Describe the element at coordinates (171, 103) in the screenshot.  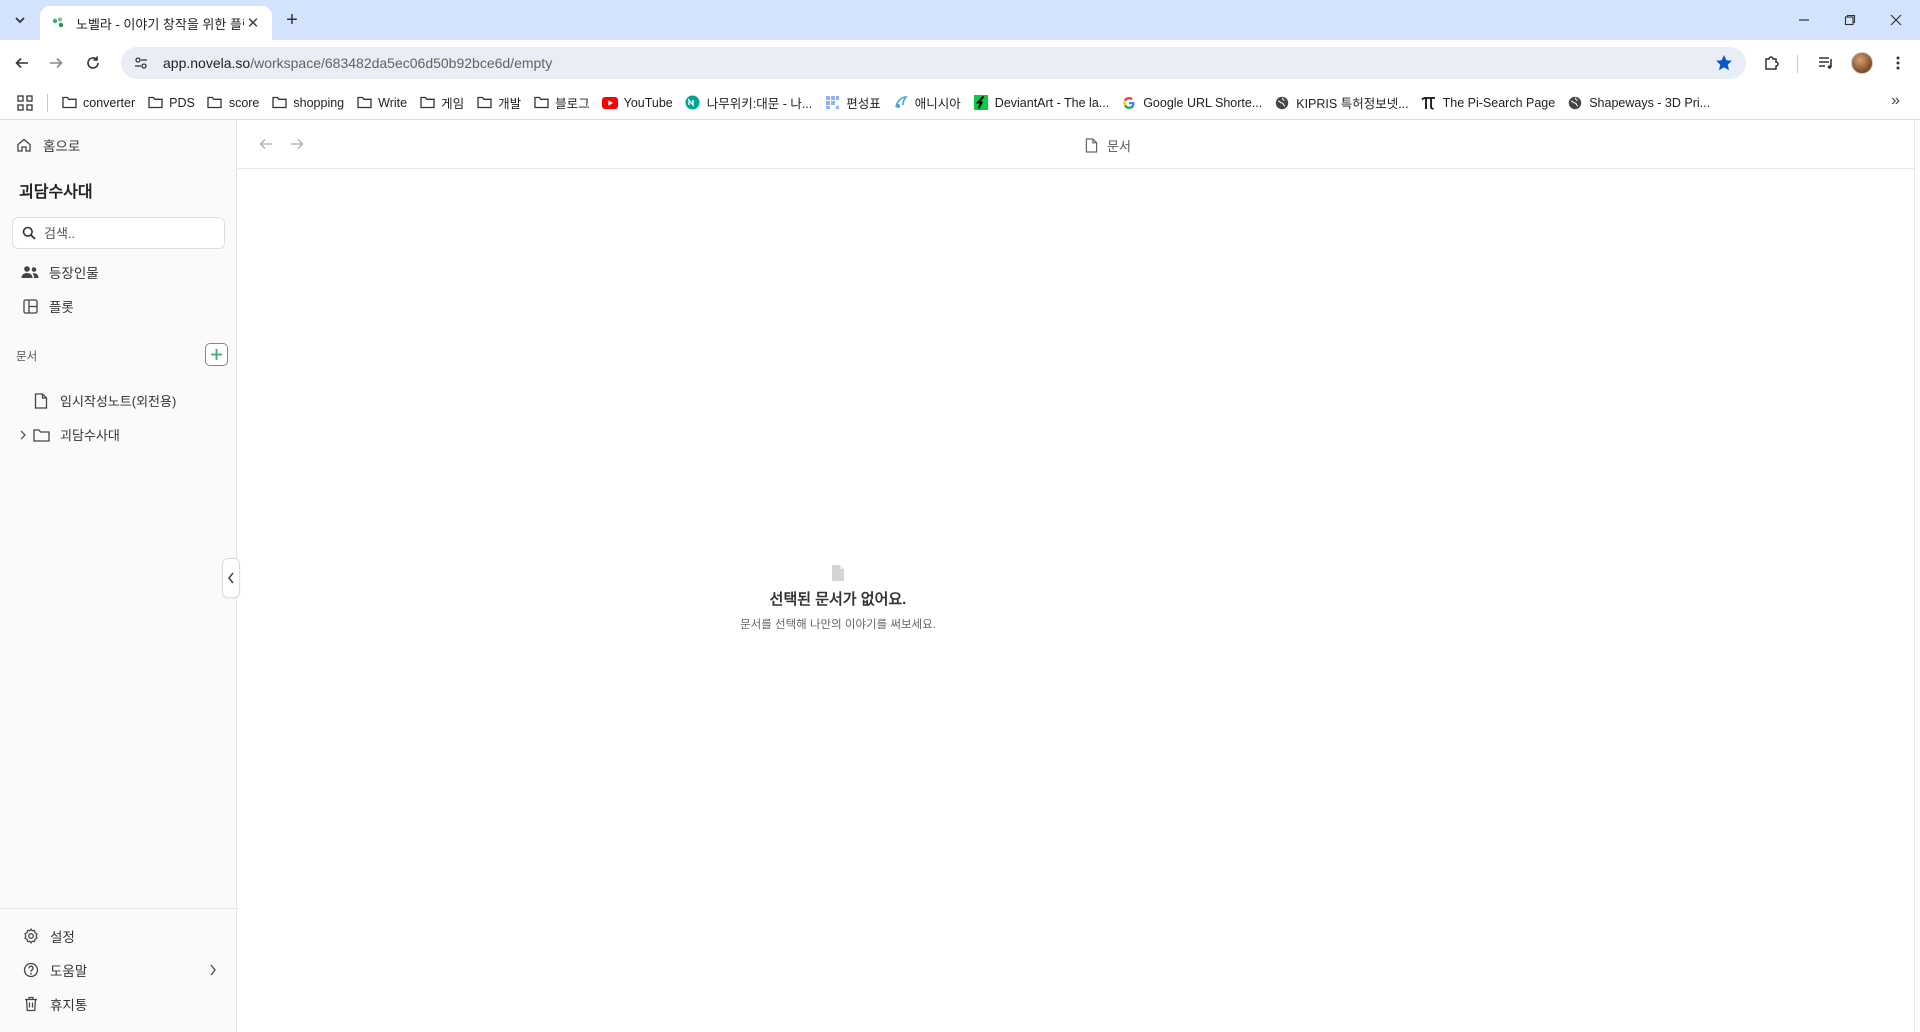
I see `bookmark-item: PDS` at that location.